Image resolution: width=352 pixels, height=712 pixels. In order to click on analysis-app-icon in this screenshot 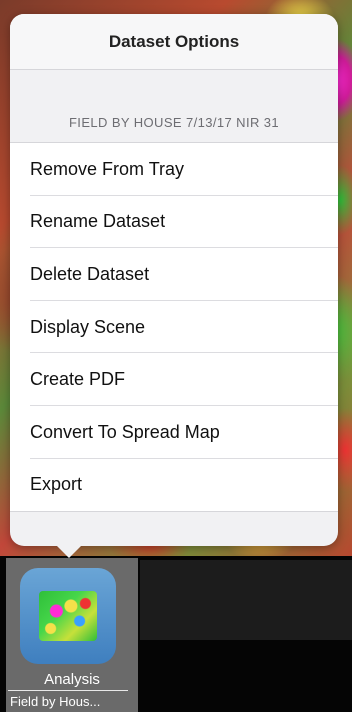, I will do `click(68, 616)`.